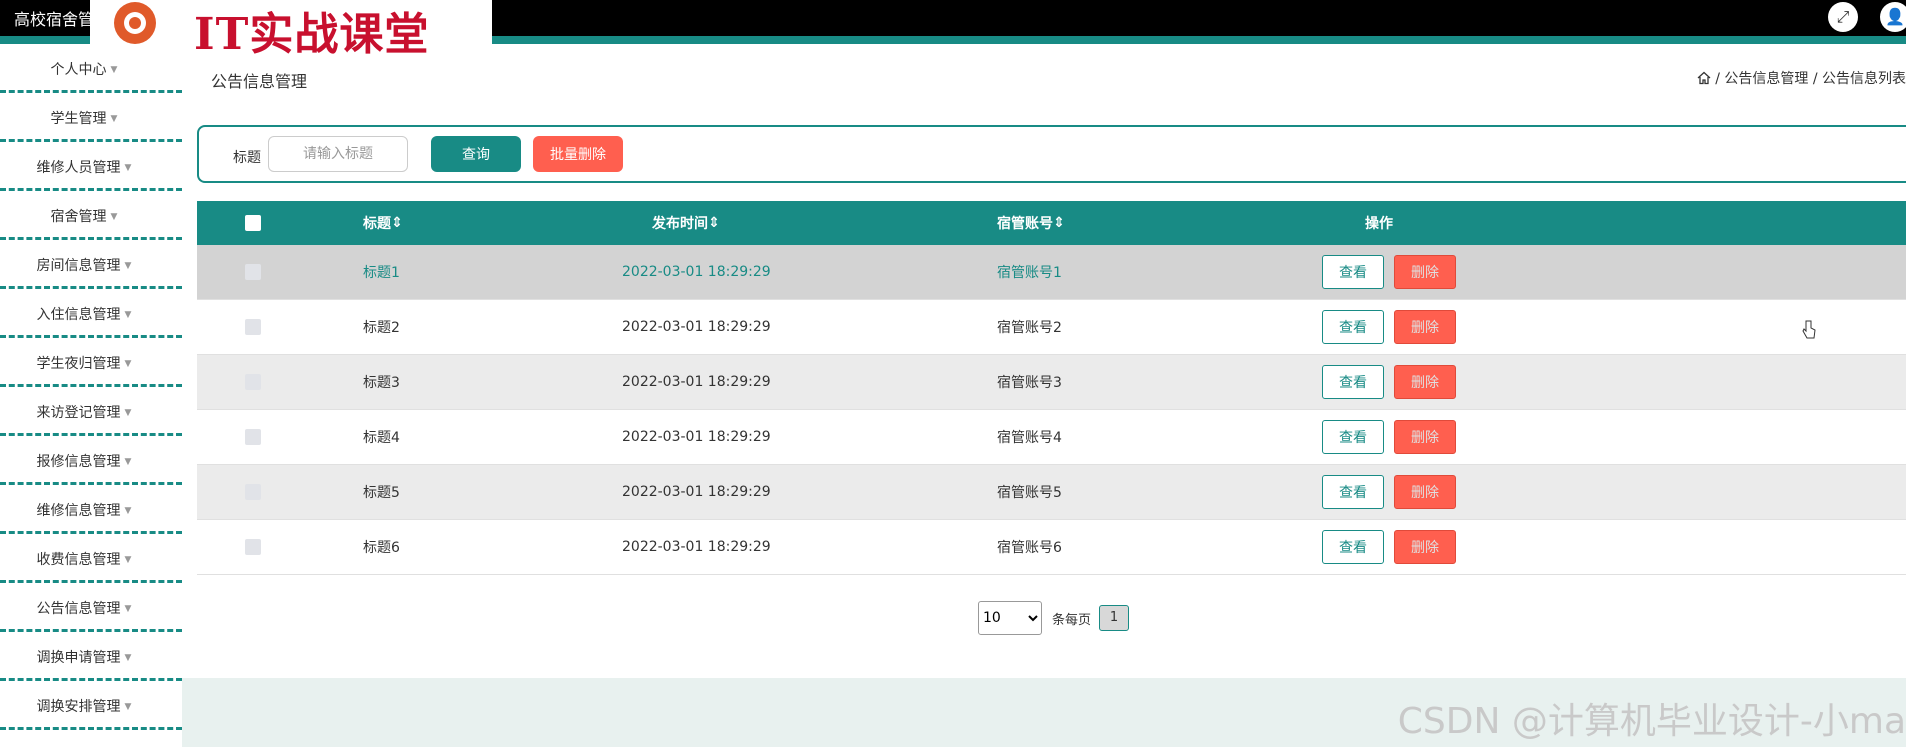  Describe the element at coordinates (1704, 78) in the screenshot. I see `home-icon` at that location.